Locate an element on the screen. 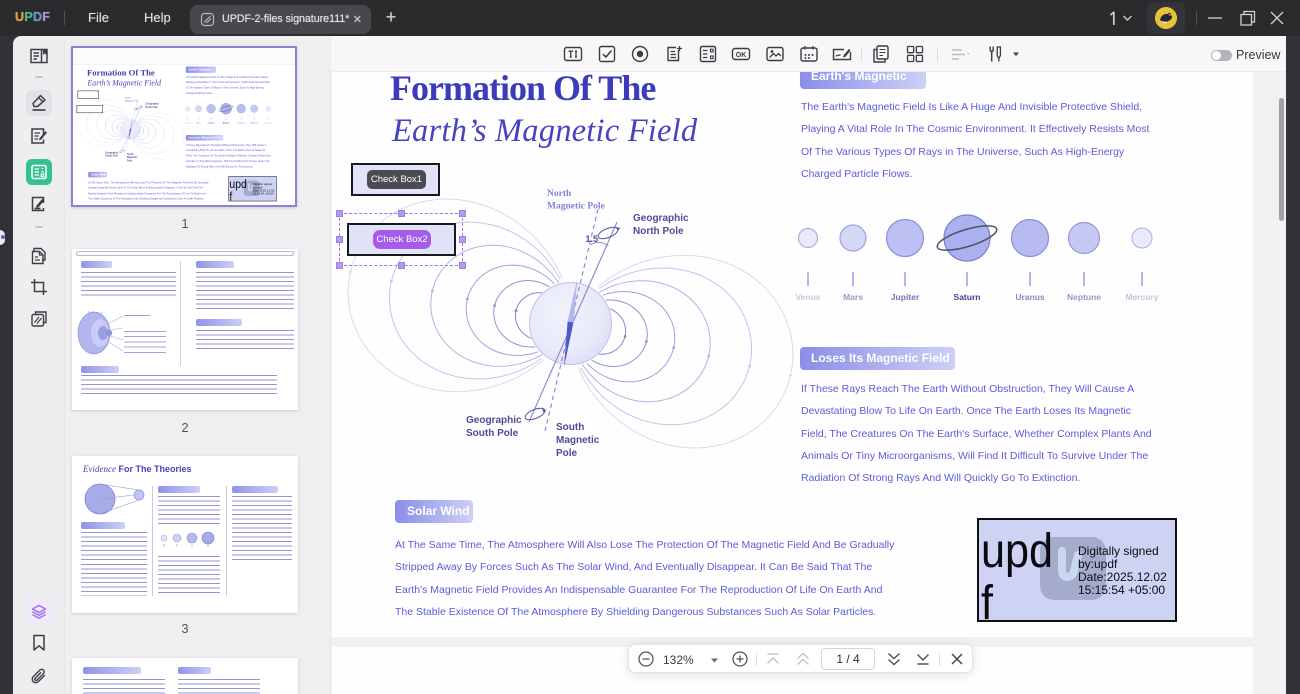 This screenshot has width=1300, height=694. svg-text: 1.5 is located at coordinates (591, 239).